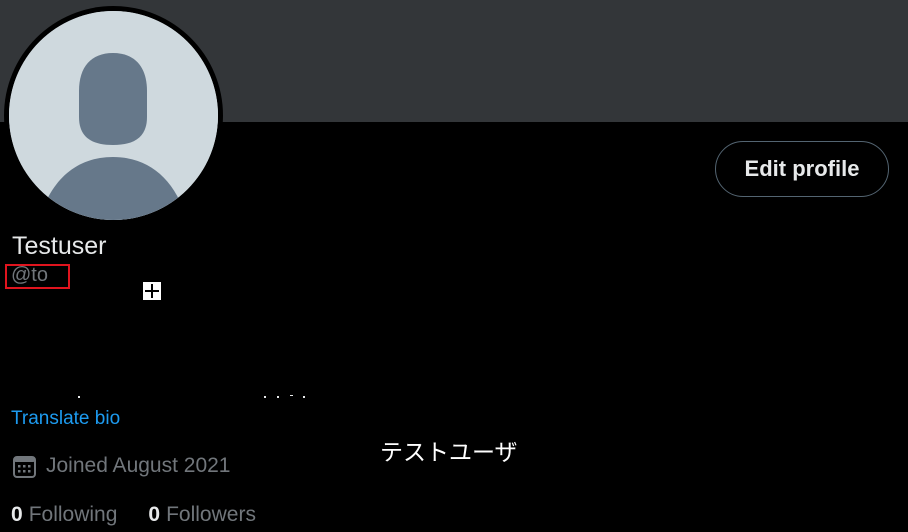 The height and width of the screenshot is (532, 908). I want to click on followers-link: 0 Followers, so click(202, 515).